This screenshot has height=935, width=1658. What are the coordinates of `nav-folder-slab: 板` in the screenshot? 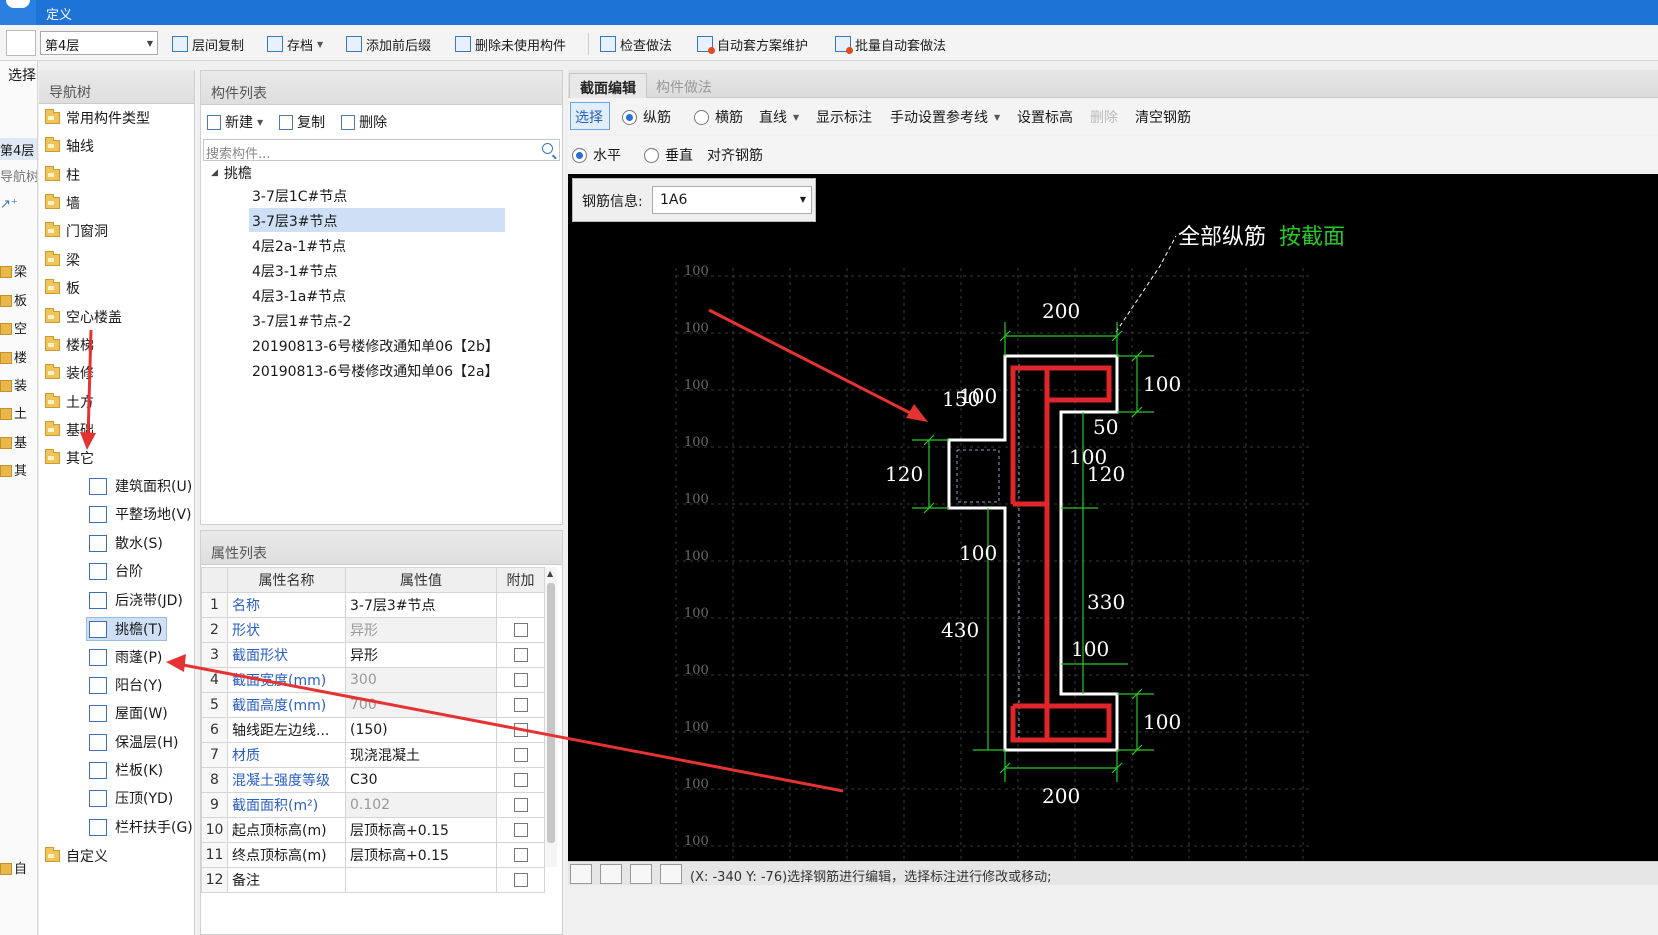 It's located at (62, 288).